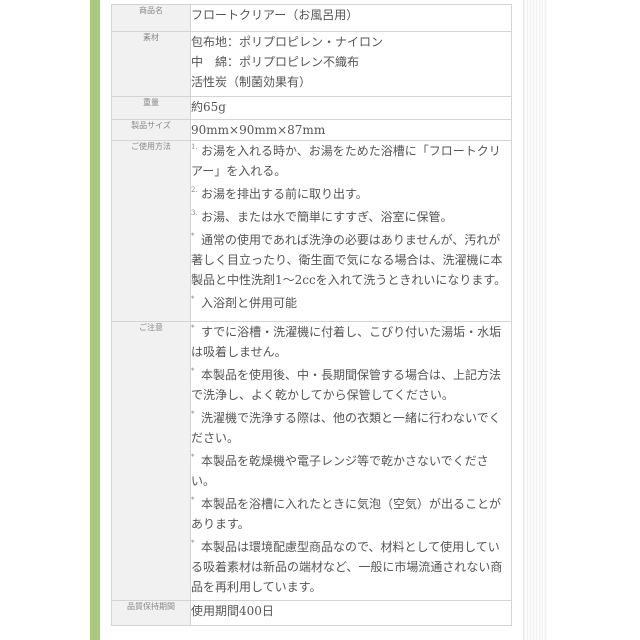 The height and width of the screenshot is (640, 640). I want to click on row-label: ご使用方法, so click(151, 231).